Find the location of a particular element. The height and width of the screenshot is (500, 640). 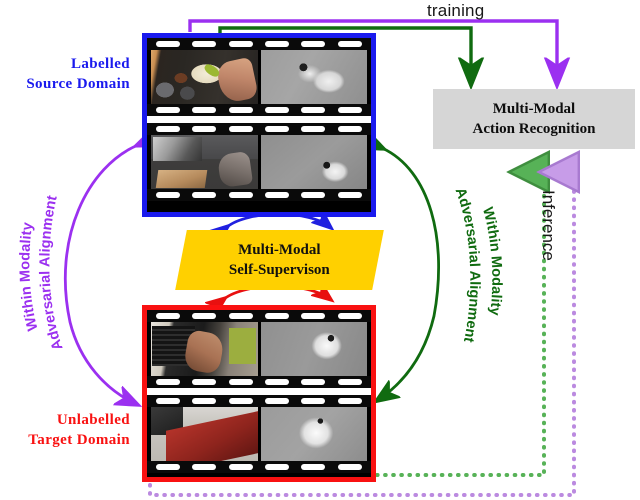

right-alignment-caption-line2: Adversarial Alignment is located at coordinates (467, 265).